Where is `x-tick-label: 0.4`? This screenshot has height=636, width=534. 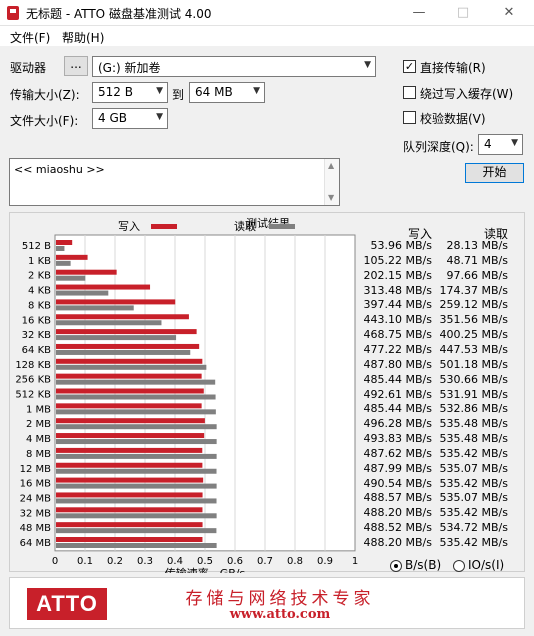 x-tick-label: 0.4 is located at coordinates (175, 561).